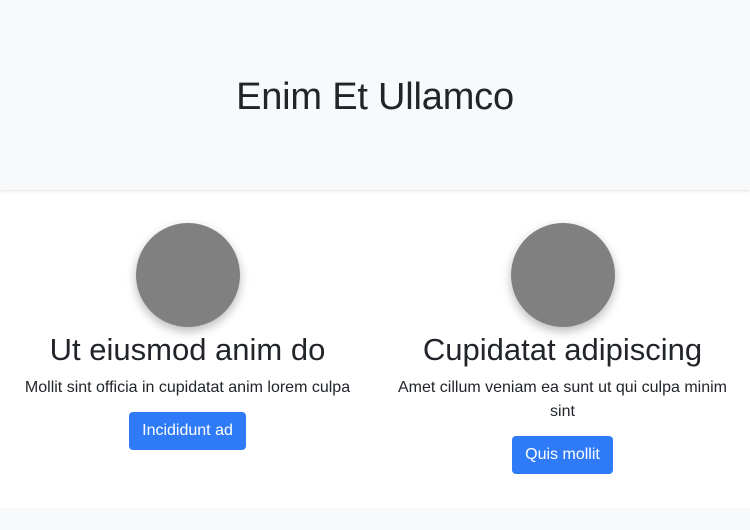  I want to click on card-heading: Cupidatat adipiscing, so click(562, 349).